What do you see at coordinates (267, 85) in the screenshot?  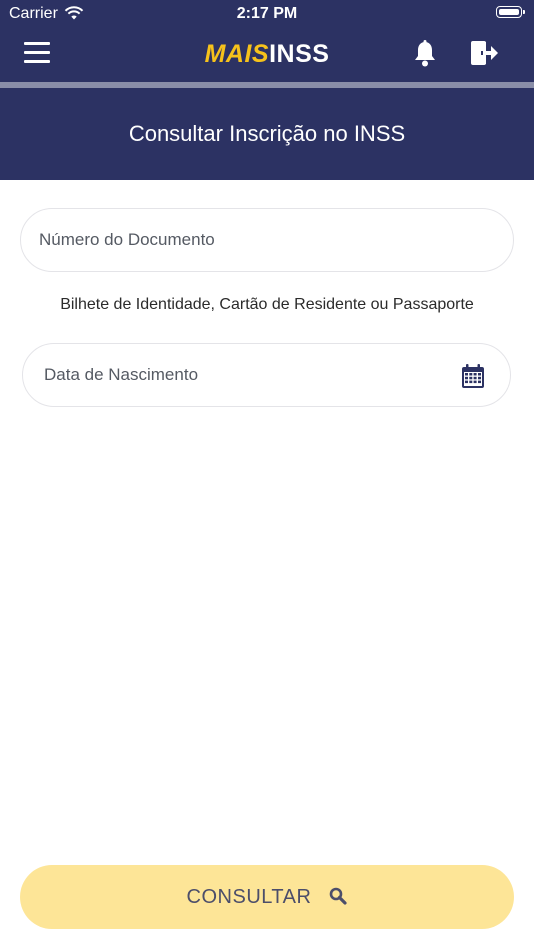 I see `header-divider` at bounding box center [267, 85].